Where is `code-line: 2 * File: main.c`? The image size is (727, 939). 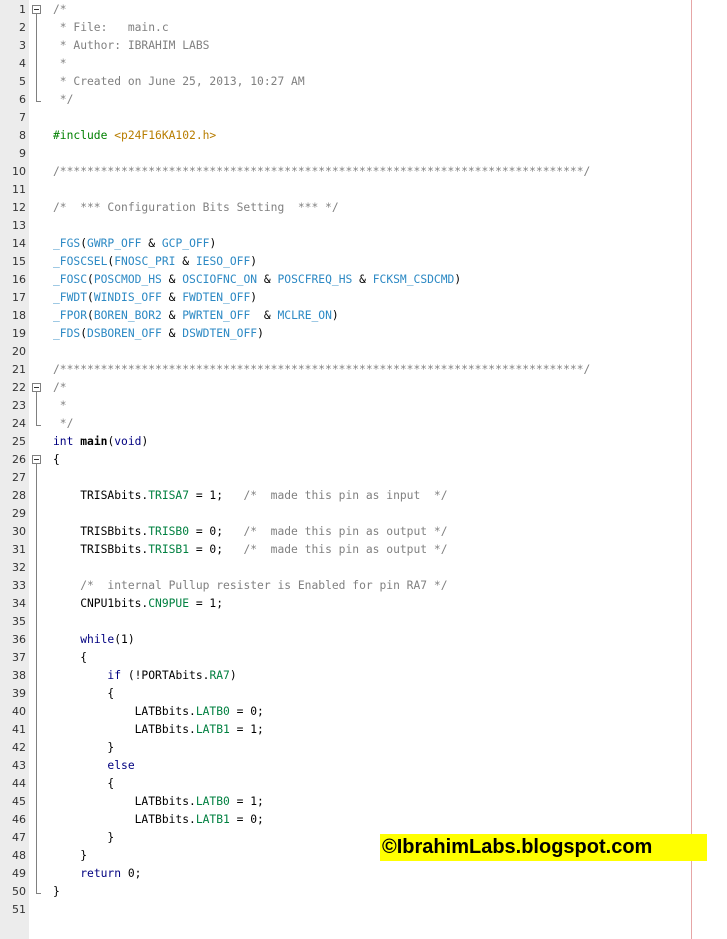
code-line: 2 * File: main.c is located at coordinates (363, 28).